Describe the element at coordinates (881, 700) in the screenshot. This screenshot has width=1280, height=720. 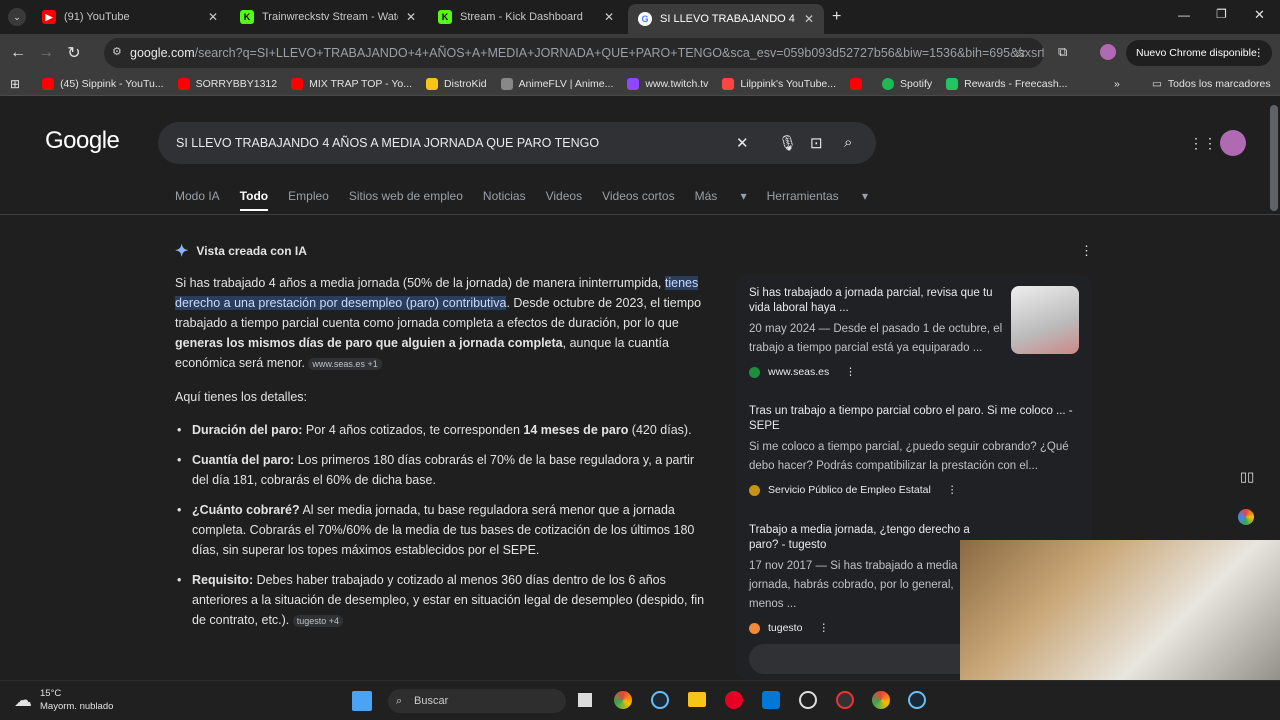
I see `chrome-active-icon` at that location.